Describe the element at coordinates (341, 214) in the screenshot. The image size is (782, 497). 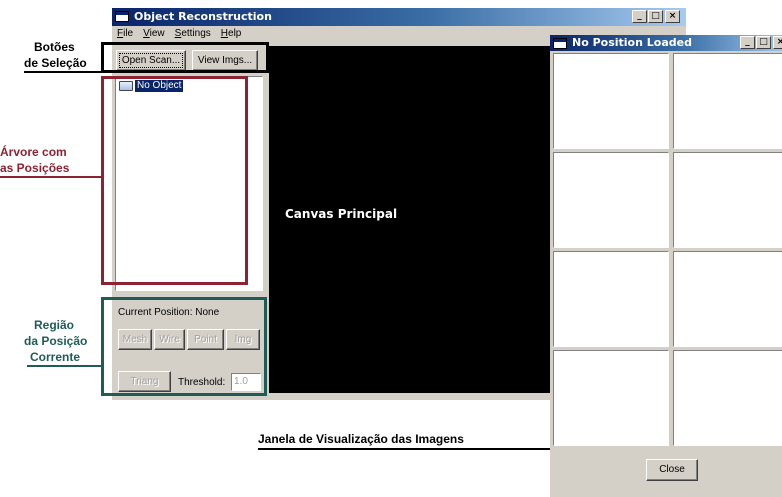
I see `canvas-label: Canvas Principal` at that location.